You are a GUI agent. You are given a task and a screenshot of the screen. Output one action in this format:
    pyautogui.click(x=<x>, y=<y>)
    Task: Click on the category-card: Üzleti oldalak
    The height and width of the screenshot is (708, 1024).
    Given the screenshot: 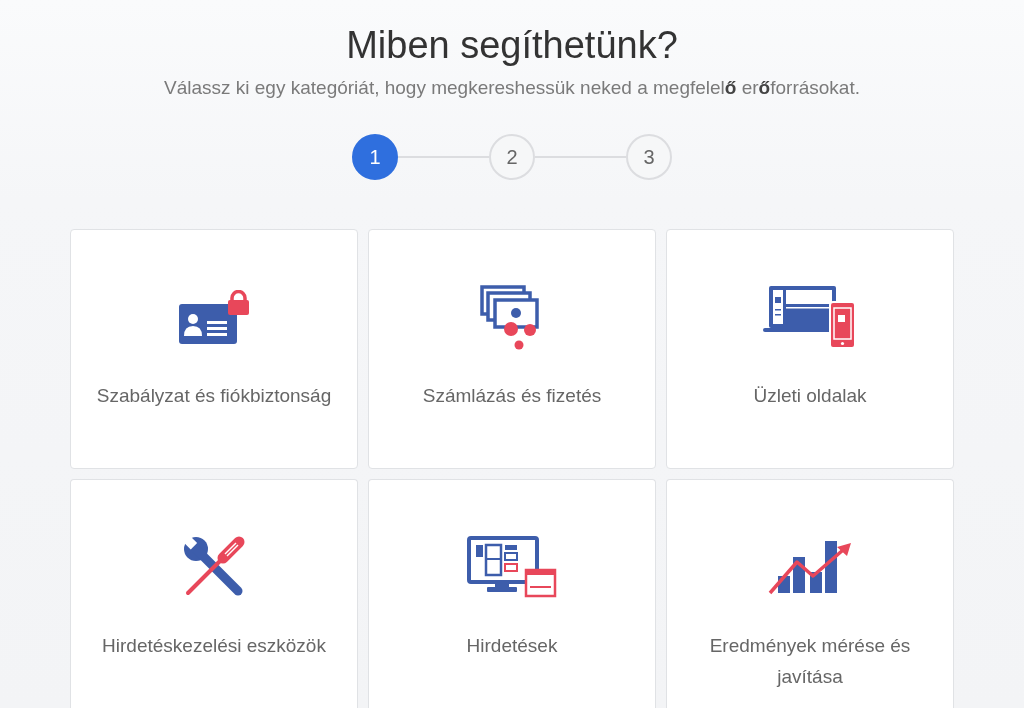 What is the action you would take?
    pyautogui.click(x=810, y=349)
    